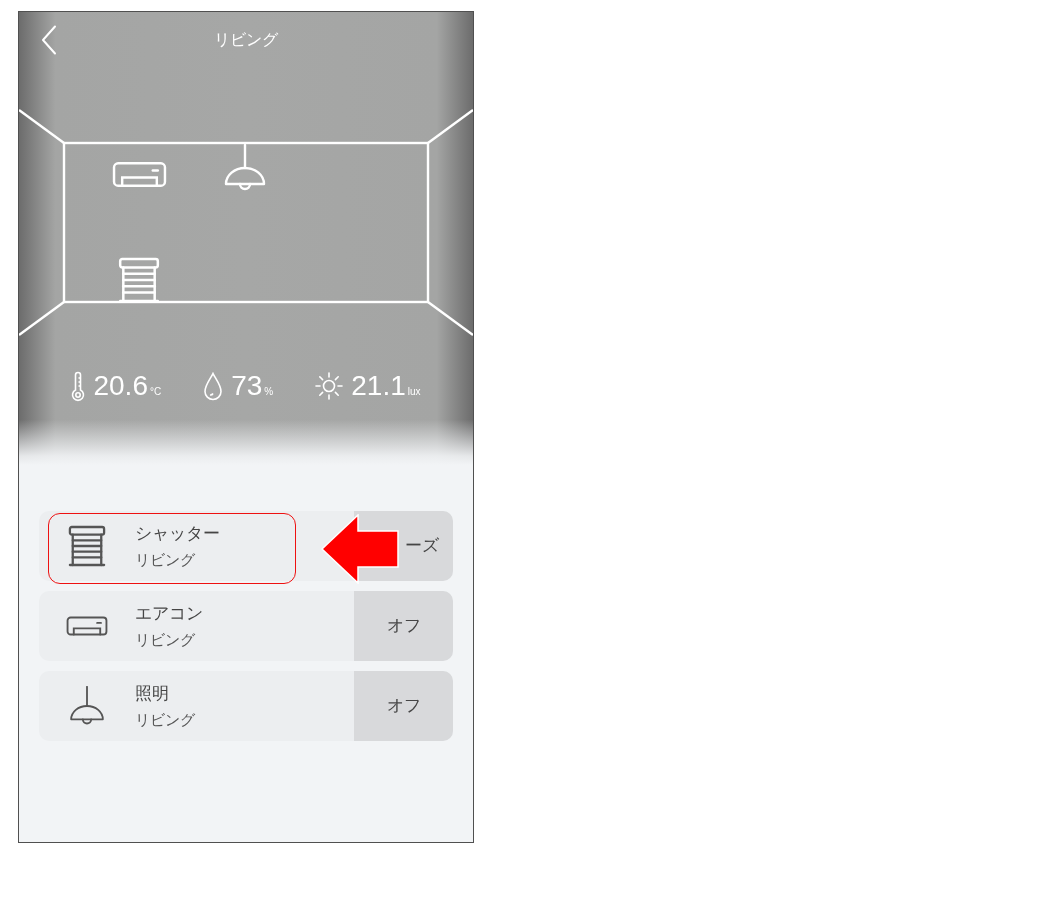 The image size is (1058, 906). What do you see at coordinates (152, 693) in the screenshot?
I see `device-name: 照明` at bounding box center [152, 693].